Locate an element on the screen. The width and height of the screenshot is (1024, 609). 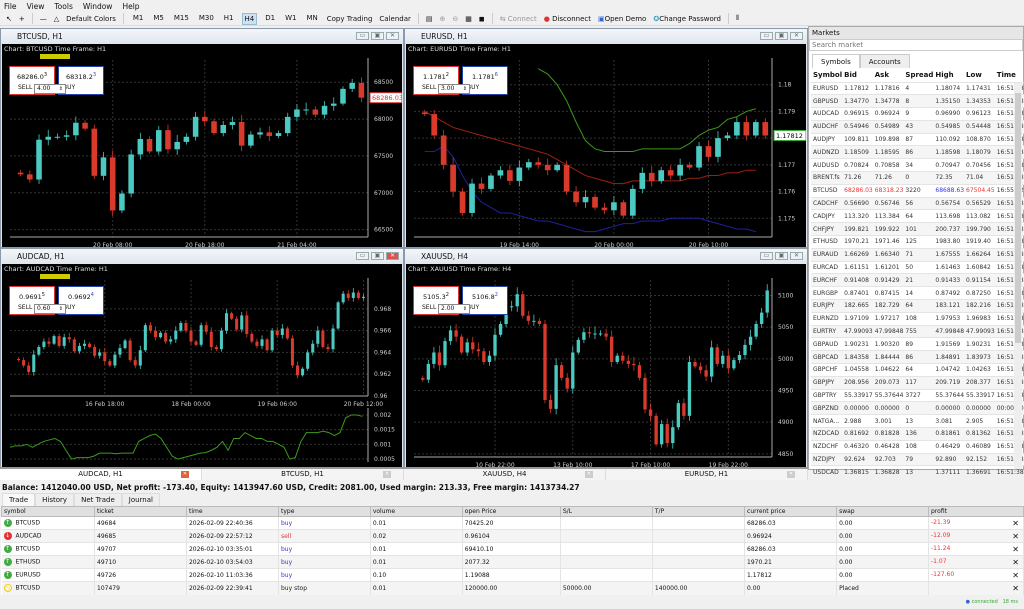
column-header: swap is located at coordinates (882, 511).